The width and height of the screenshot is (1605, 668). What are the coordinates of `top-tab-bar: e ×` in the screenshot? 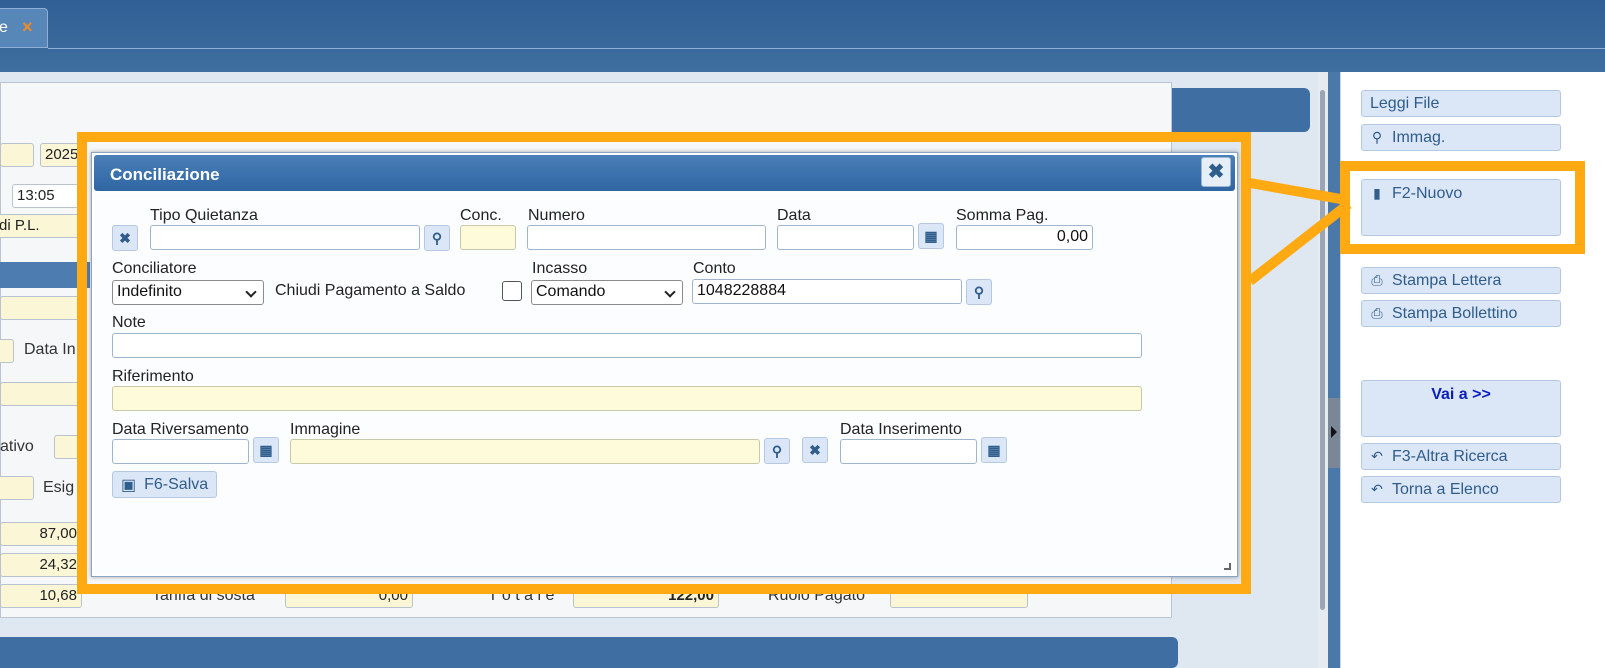 It's located at (802, 36).